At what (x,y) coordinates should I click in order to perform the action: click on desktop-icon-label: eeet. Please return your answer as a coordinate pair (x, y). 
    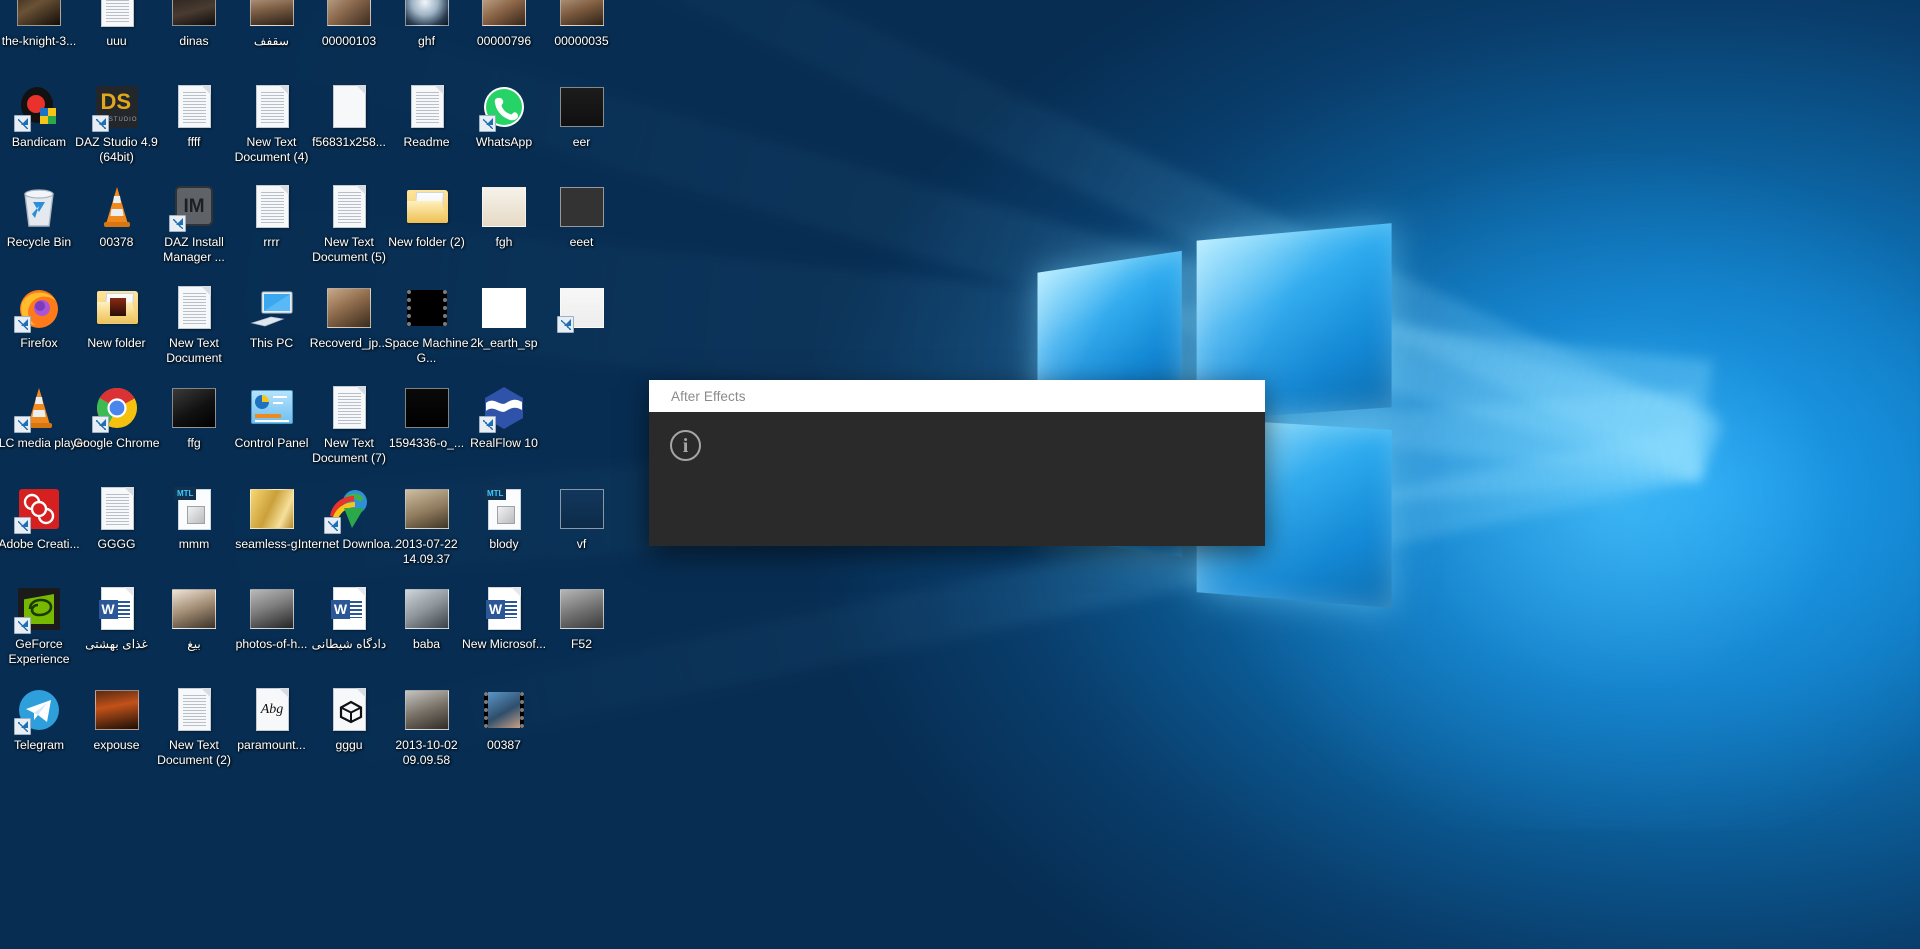
    Looking at the image, I should click on (581, 242).